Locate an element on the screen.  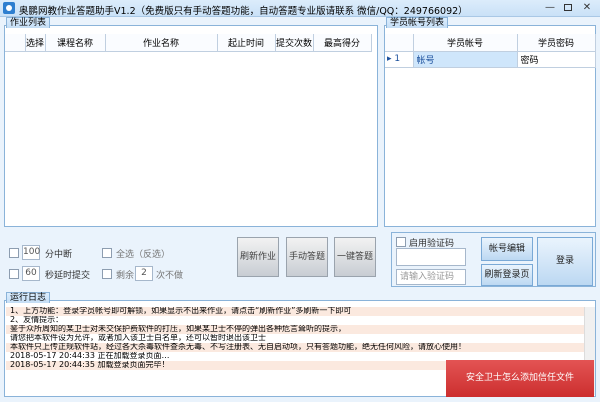
col-password: 学员密码 is located at coordinates (556, 43).